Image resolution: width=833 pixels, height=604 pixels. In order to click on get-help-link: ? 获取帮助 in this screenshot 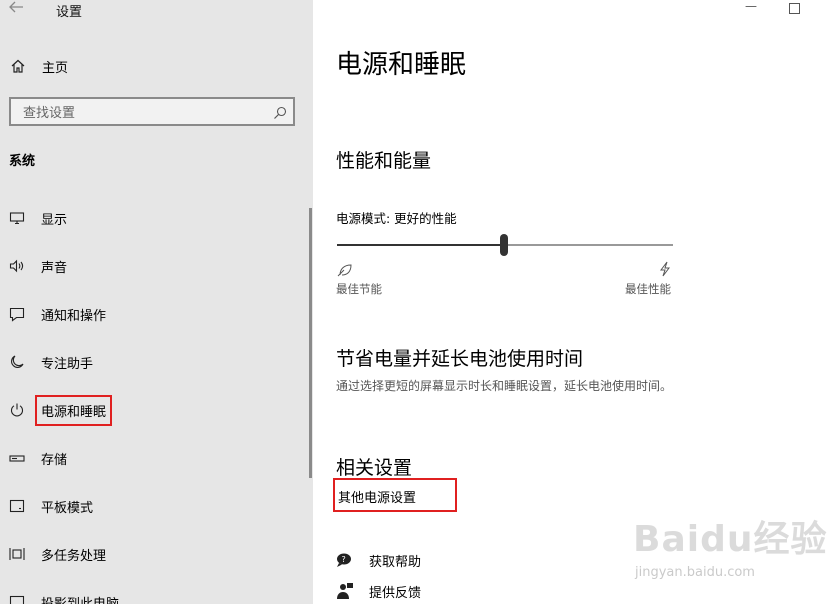, I will do `click(436, 561)`.